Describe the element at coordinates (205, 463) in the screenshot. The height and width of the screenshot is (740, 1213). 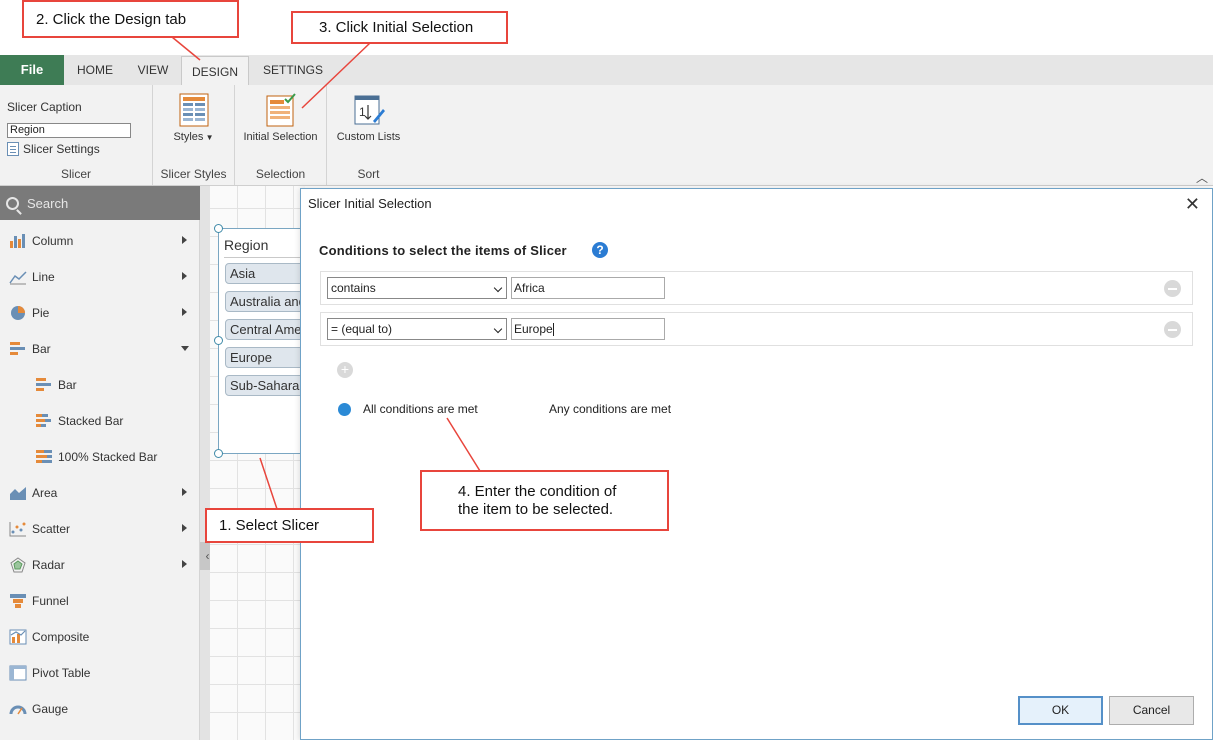
I see `panel-splitter` at that location.